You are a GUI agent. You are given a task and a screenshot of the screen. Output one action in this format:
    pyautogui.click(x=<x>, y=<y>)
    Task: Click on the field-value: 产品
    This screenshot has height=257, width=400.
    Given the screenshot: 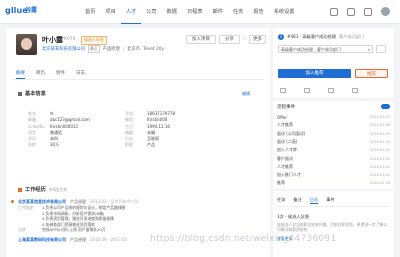 What is the action you would take?
    pyautogui.click(x=151, y=145)
    